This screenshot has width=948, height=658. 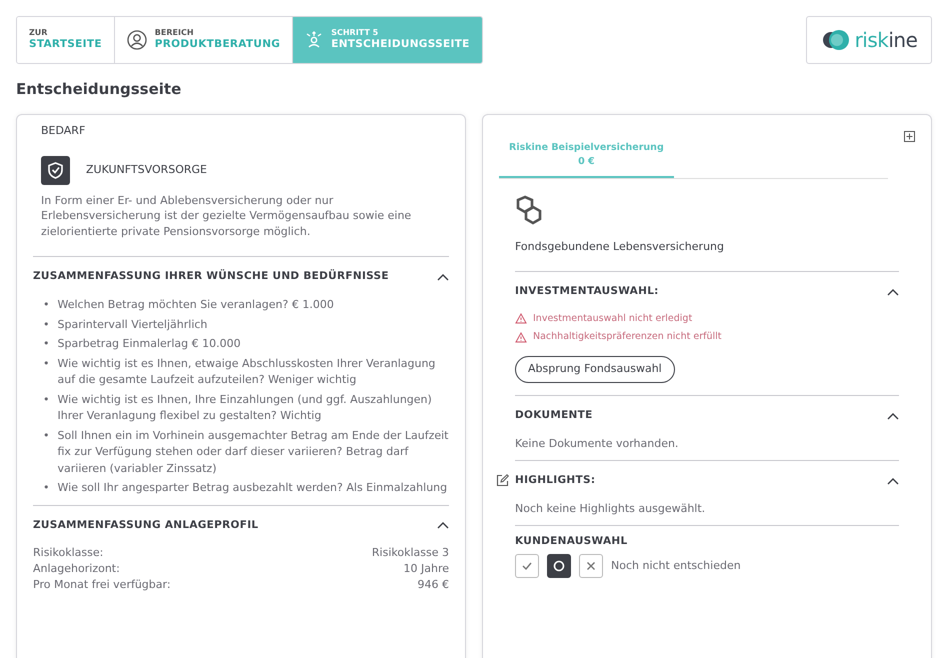 What do you see at coordinates (571, 542) in the screenshot?
I see `section-title: KUNDENAUSWAHL` at bounding box center [571, 542].